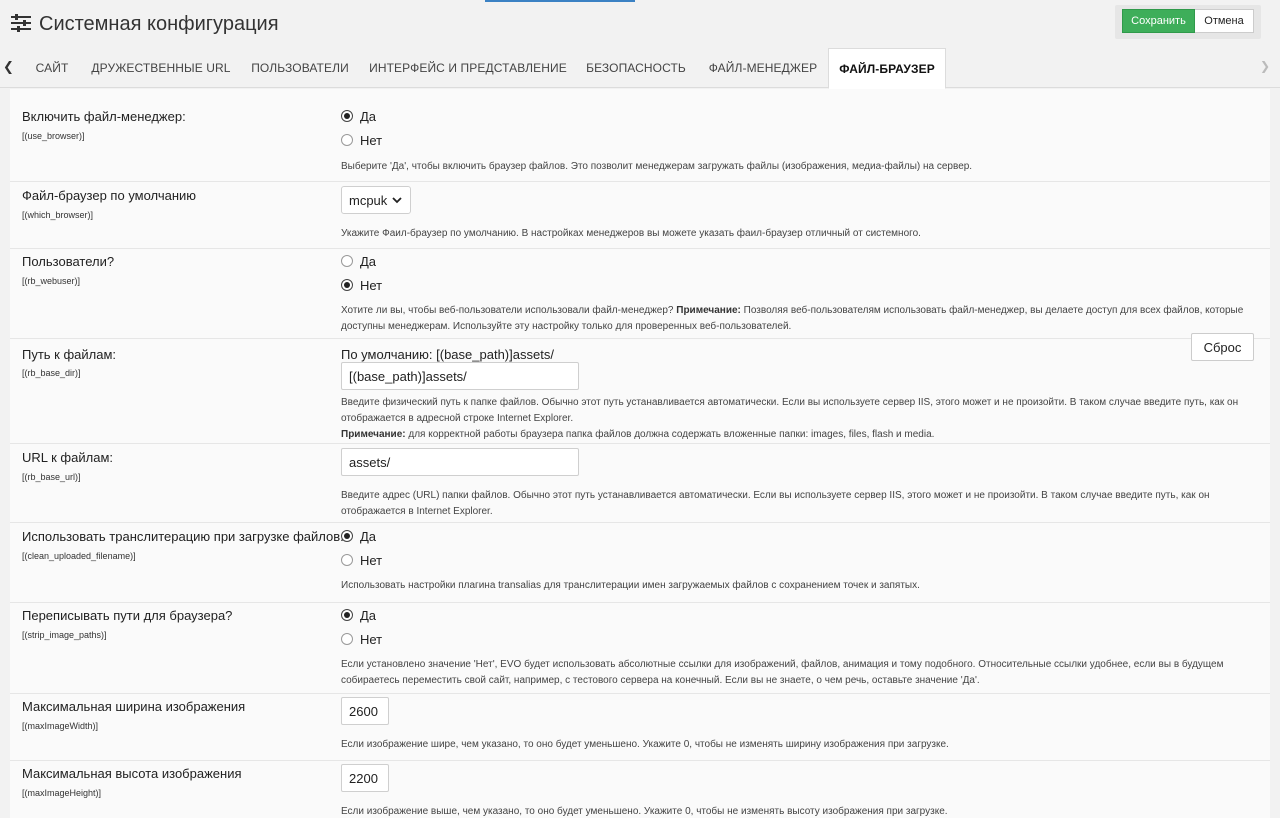 This screenshot has width=1280, height=818. I want to click on default-value-text: По умолчанию: [(base_path)]assets/, so click(447, 354).